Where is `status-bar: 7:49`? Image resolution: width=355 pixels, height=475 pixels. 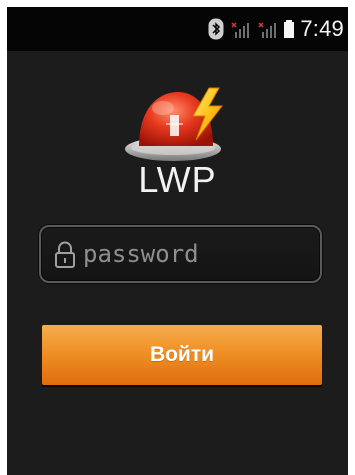
status-bar: 7:49 is located at coordinates (177, 29).